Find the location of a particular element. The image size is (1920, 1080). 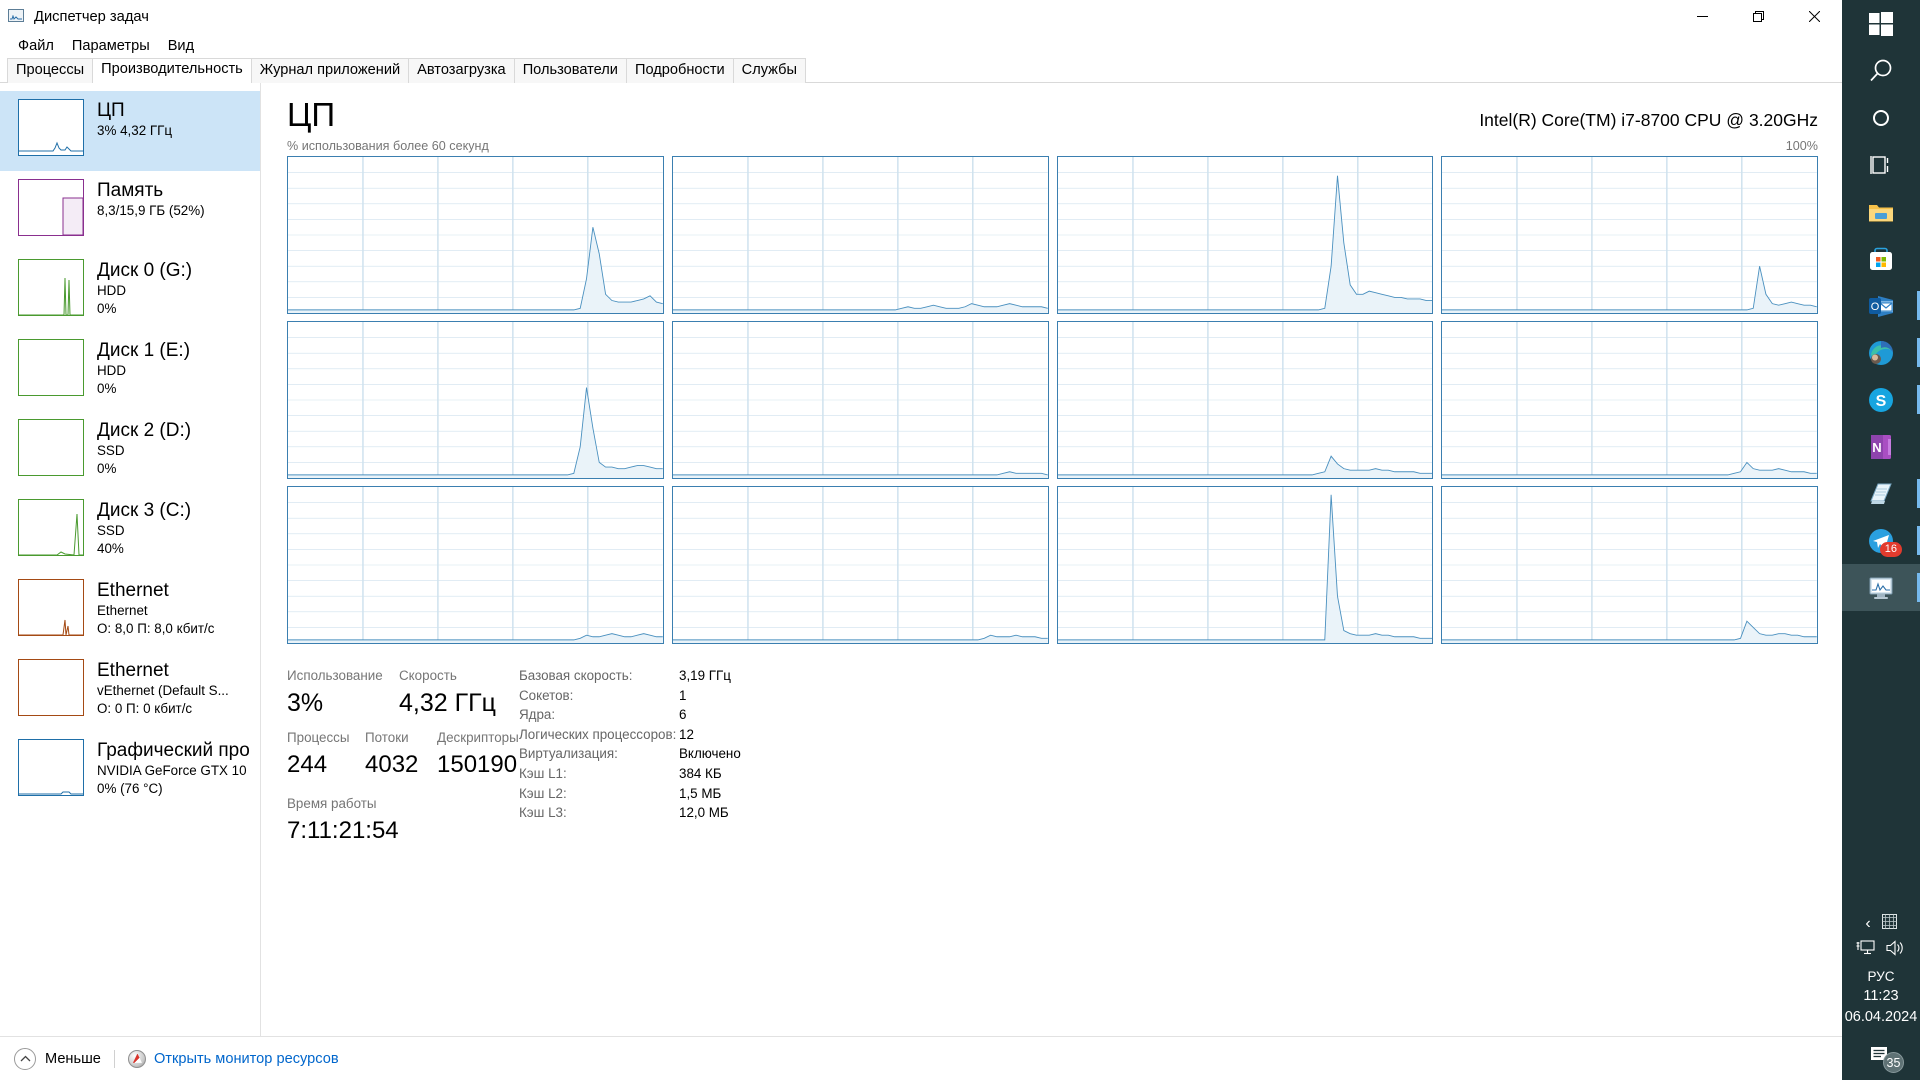

cpu-detail-value: 6 is located at coordinates (683, 715).